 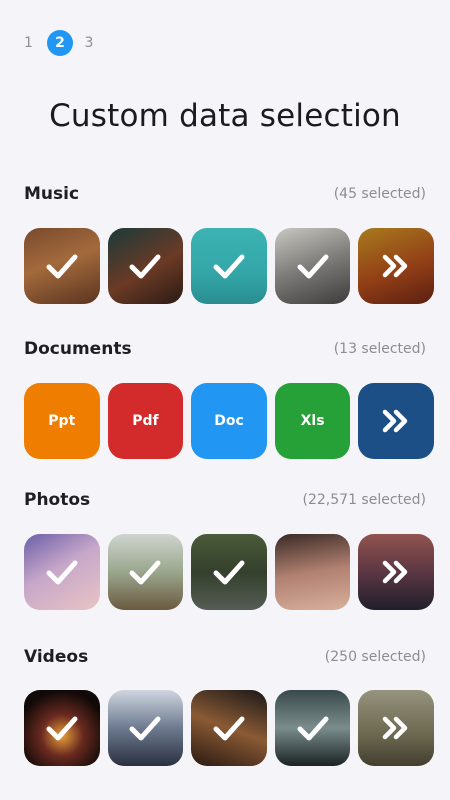 I want to click on doc-label-xls: Xls, so click(x=312, y=421).